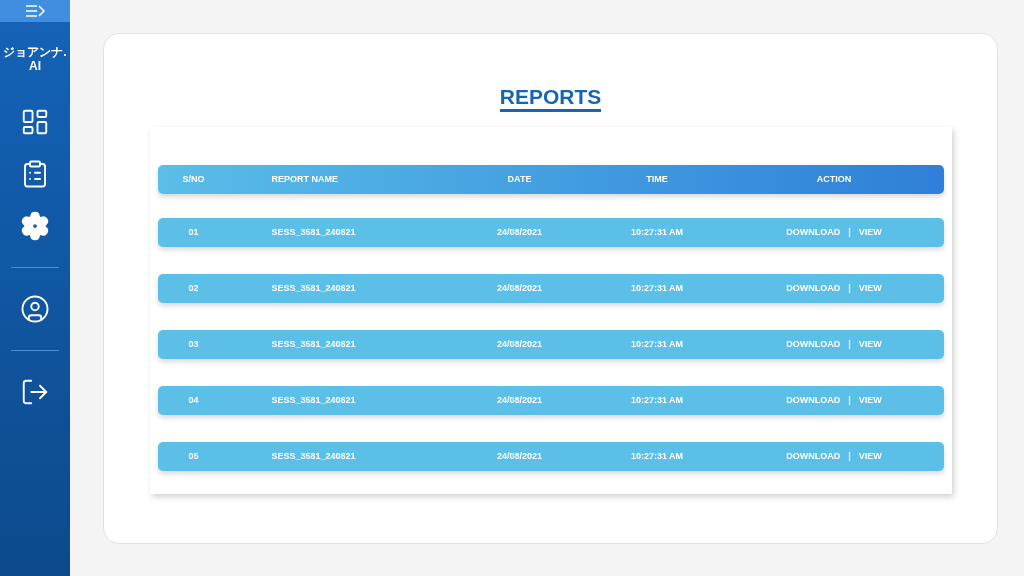  What do you see at coordinates (550, 344) in the screenshot?
I see `table-row: 03 SESS_3581_240821 24/08/2021 10:27:31 AM DOWNLOAD | VIEW` at bounding box center [550, 344].